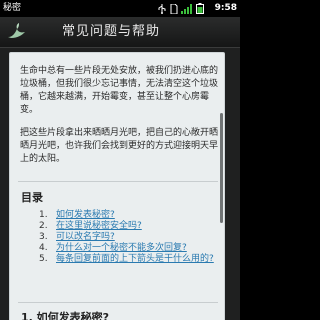 Image resolution: width=320 pixels, height=320 pixels. What do you see at coordinates (200, 8) in the screenshot?
I see `battery-icon` at bounding box center [200, 8].